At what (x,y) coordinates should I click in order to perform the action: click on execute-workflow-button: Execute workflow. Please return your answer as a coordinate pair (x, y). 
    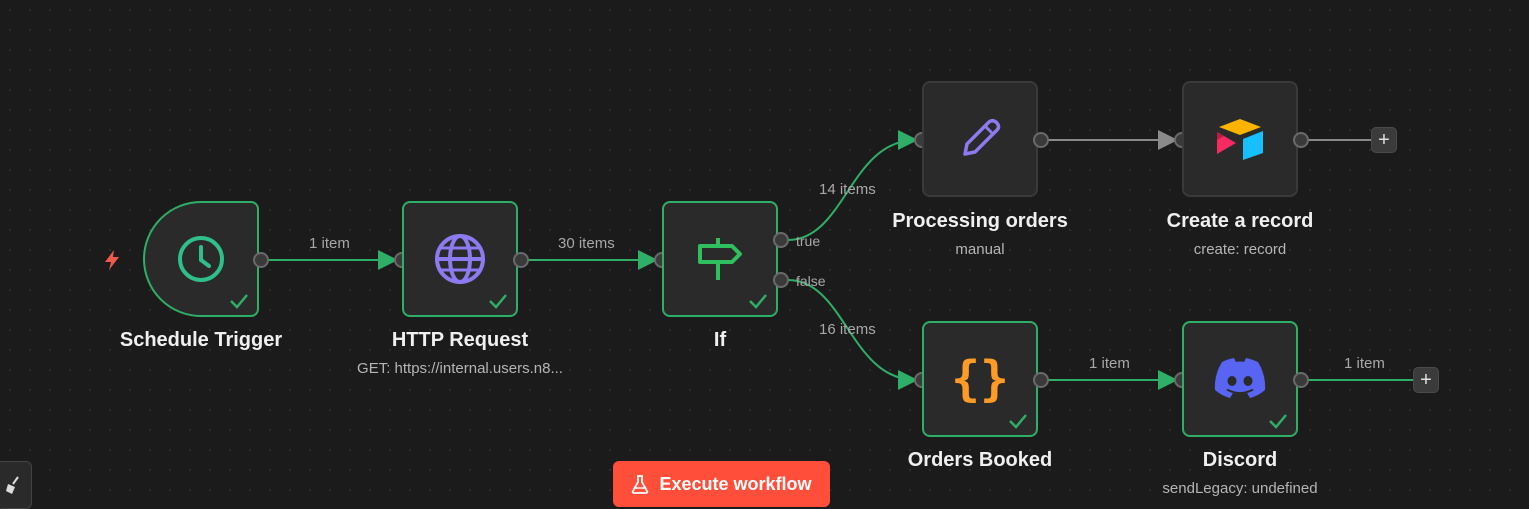
    Looking at the image, I should click on (721, 484).